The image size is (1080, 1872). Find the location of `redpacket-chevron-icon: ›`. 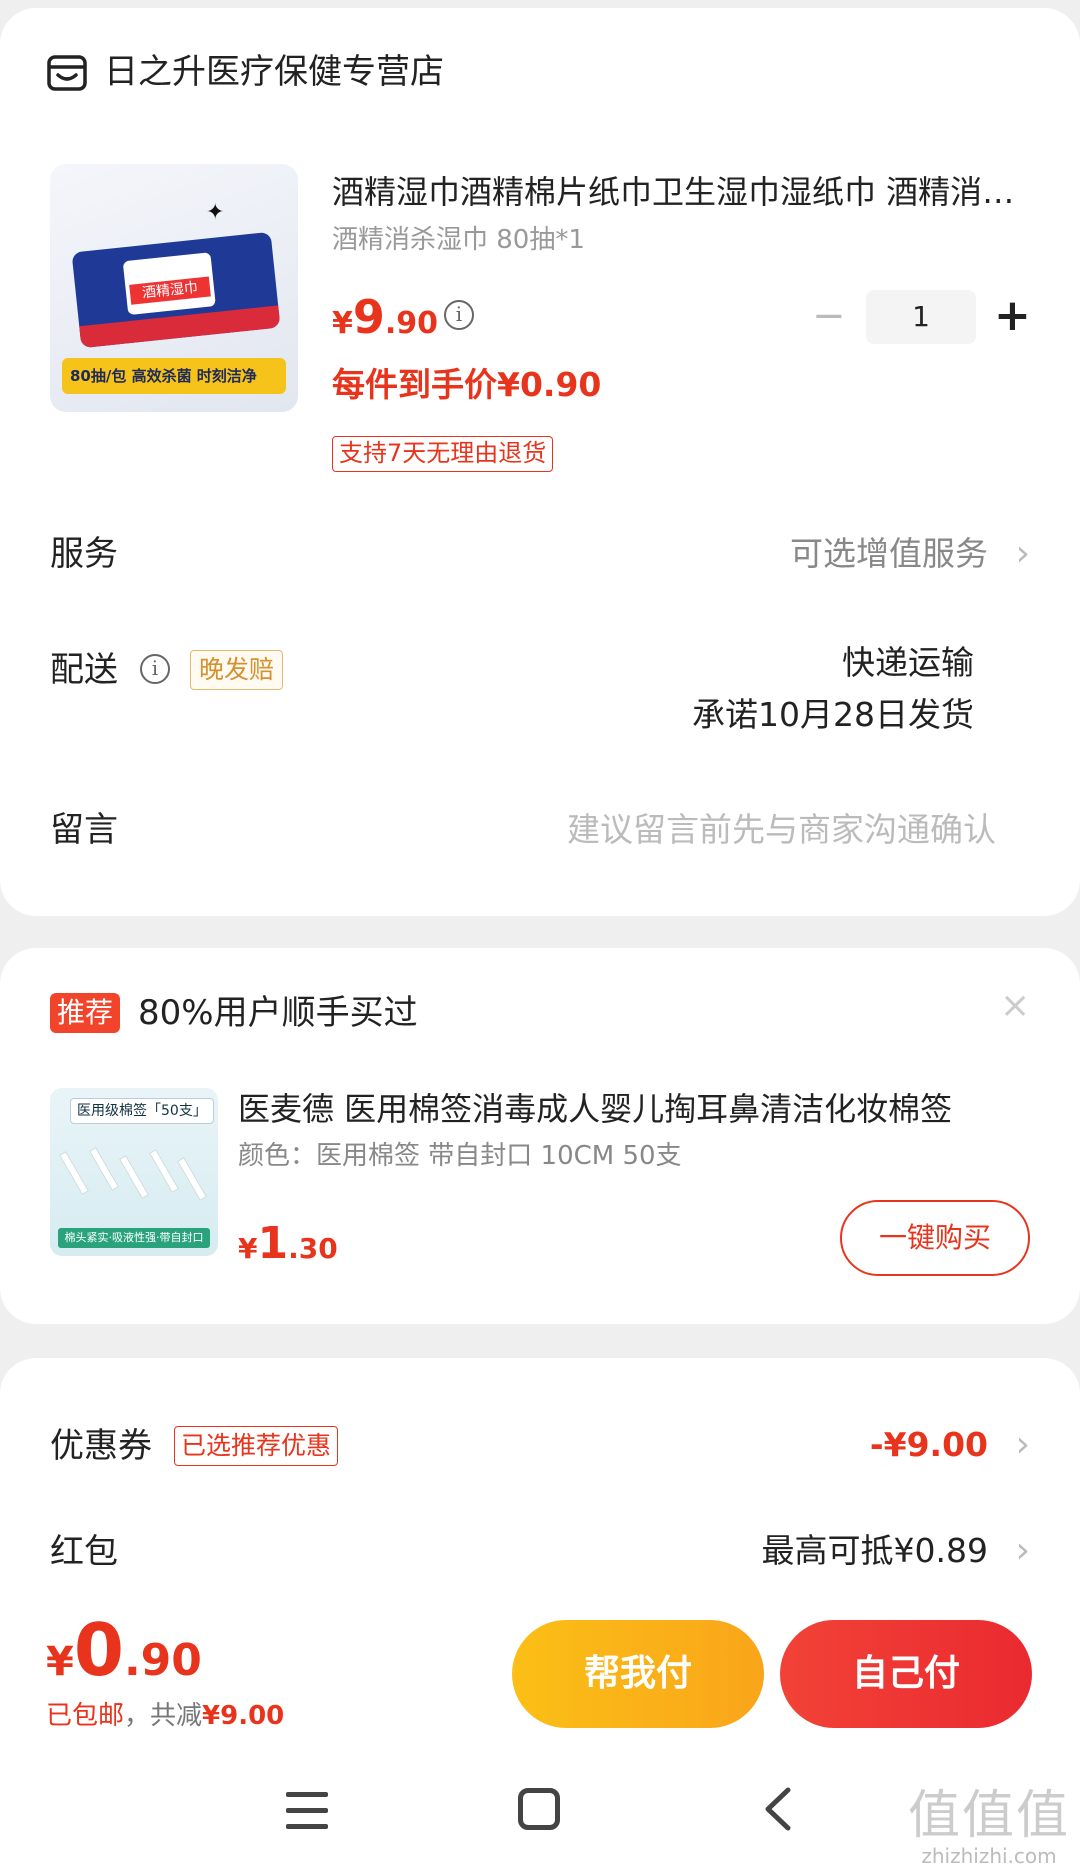

redpacket-chevron-icon: › is located at coordinates (1023, 1551).